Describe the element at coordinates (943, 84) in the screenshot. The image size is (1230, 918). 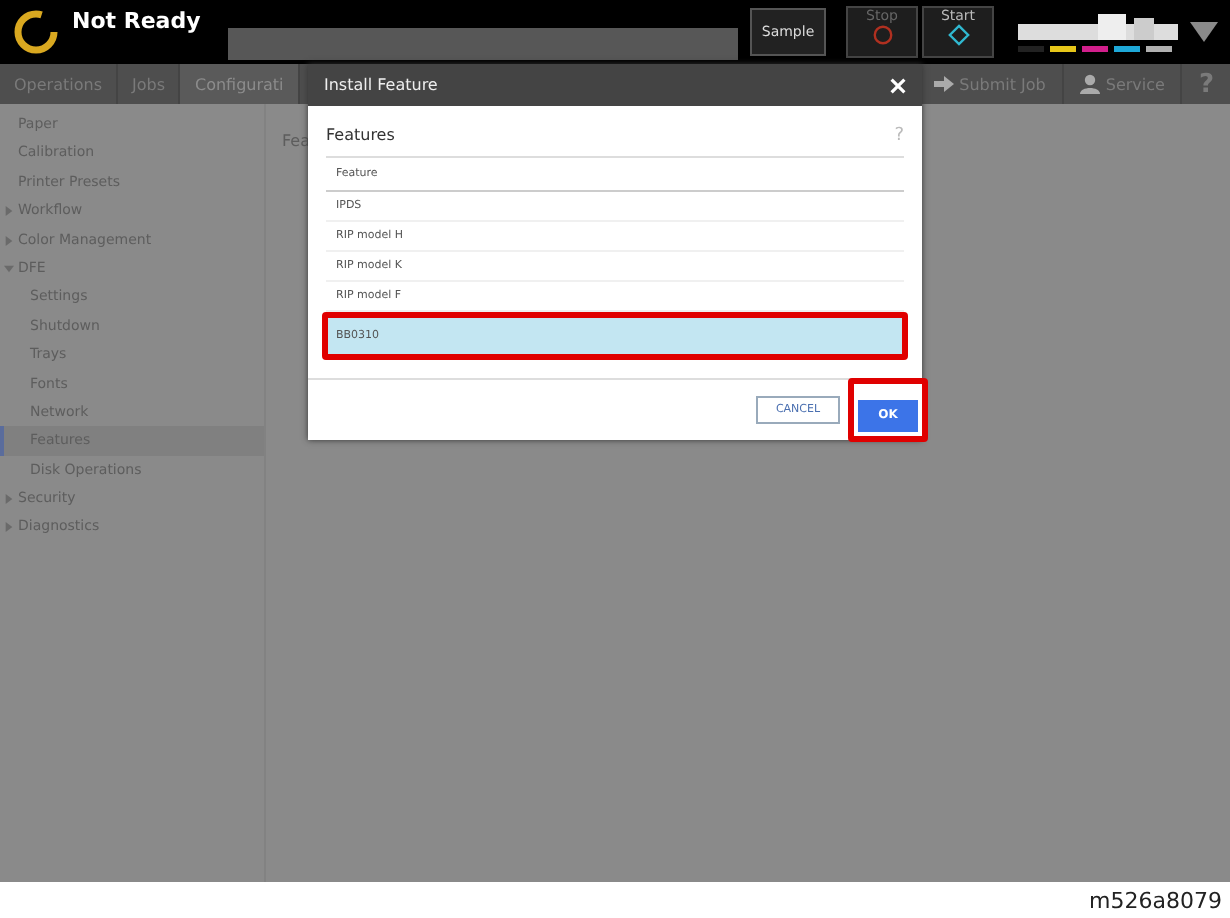
I see `arrow-icon` at that location.